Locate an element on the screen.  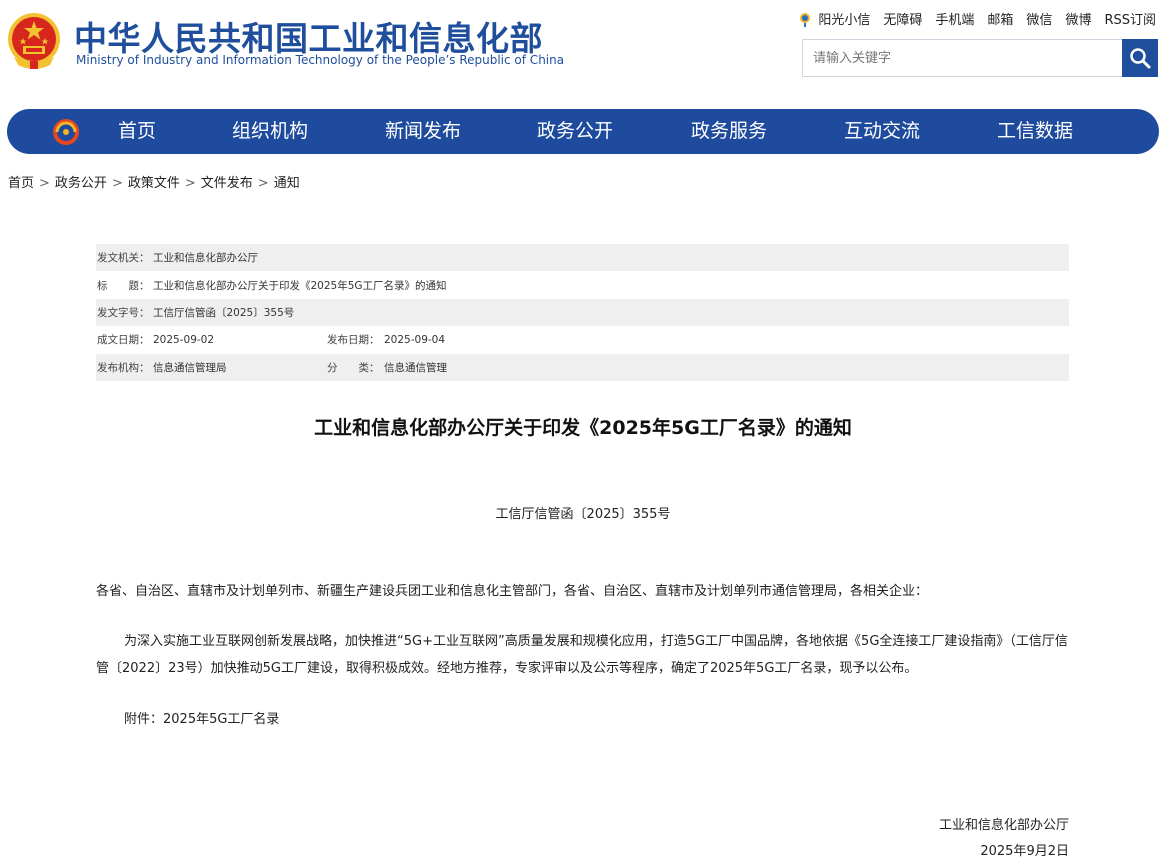
breadcrumb-policy: 政策文件 is located at coordinates (154, 183).